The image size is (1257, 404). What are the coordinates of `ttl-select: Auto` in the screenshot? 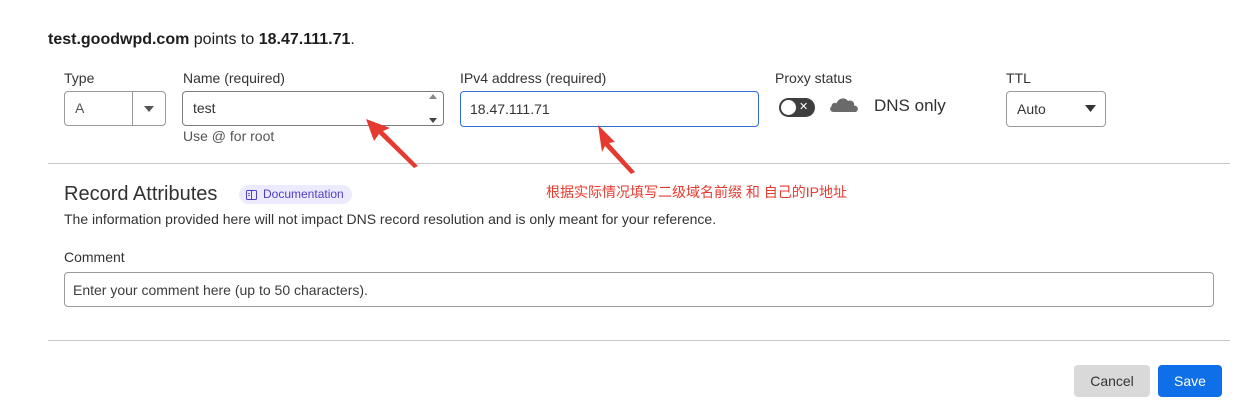 It's located at (1056, 109).